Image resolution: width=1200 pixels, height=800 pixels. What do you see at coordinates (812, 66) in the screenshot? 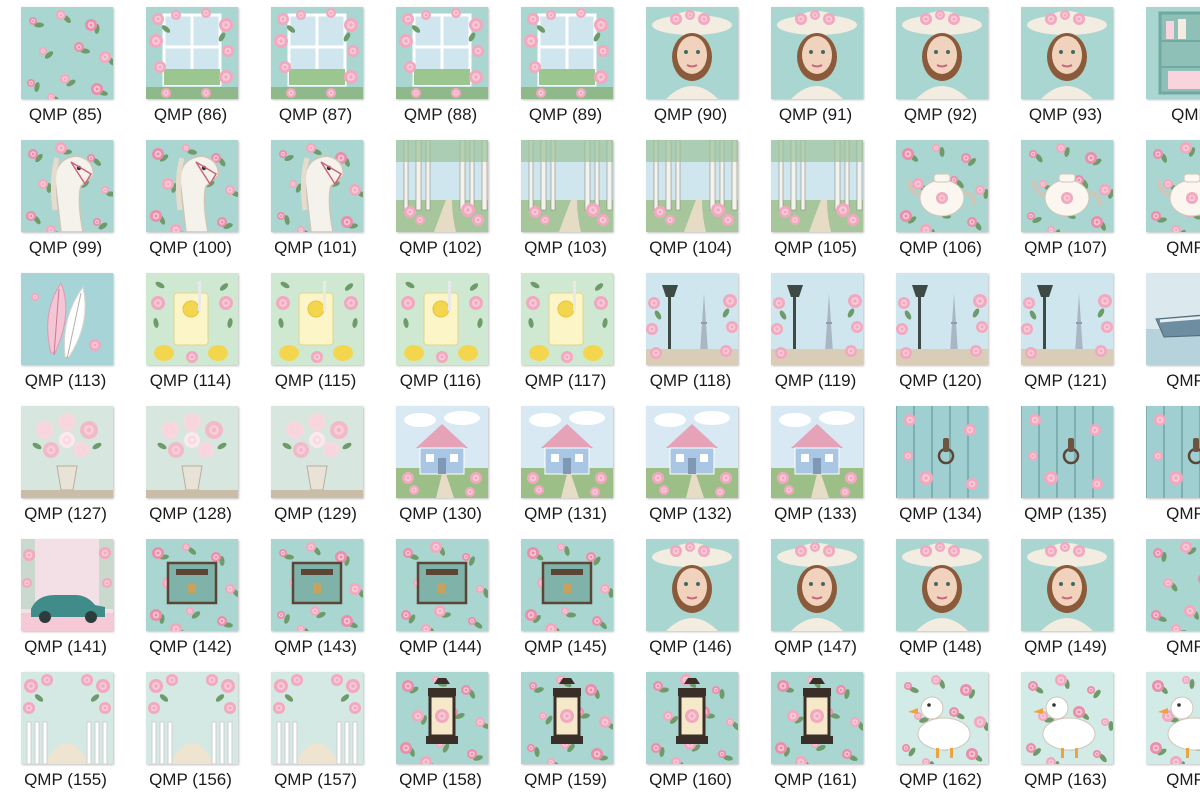
I see `thumbnail-item: QMP (91)` at bounding box center [812, 66].